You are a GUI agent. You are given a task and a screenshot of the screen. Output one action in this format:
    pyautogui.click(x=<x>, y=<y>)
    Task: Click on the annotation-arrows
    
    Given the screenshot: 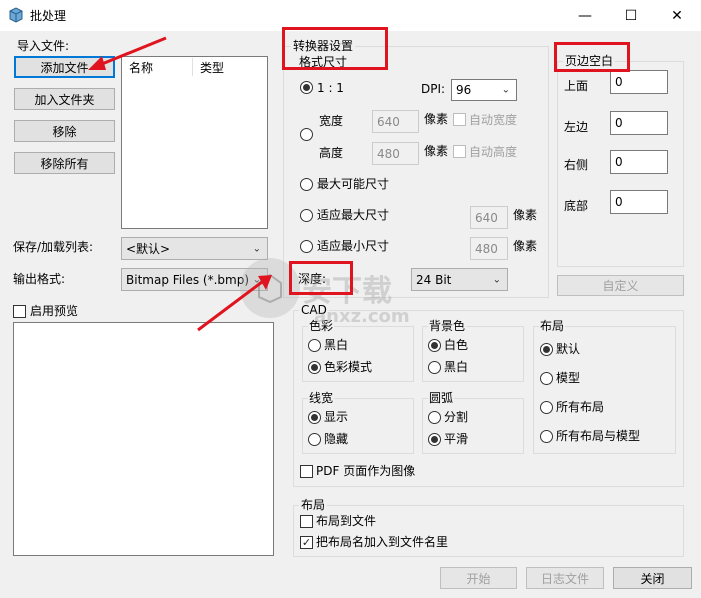 What is the action you would take?
    pyautogui.click(x=180, y=184)
    